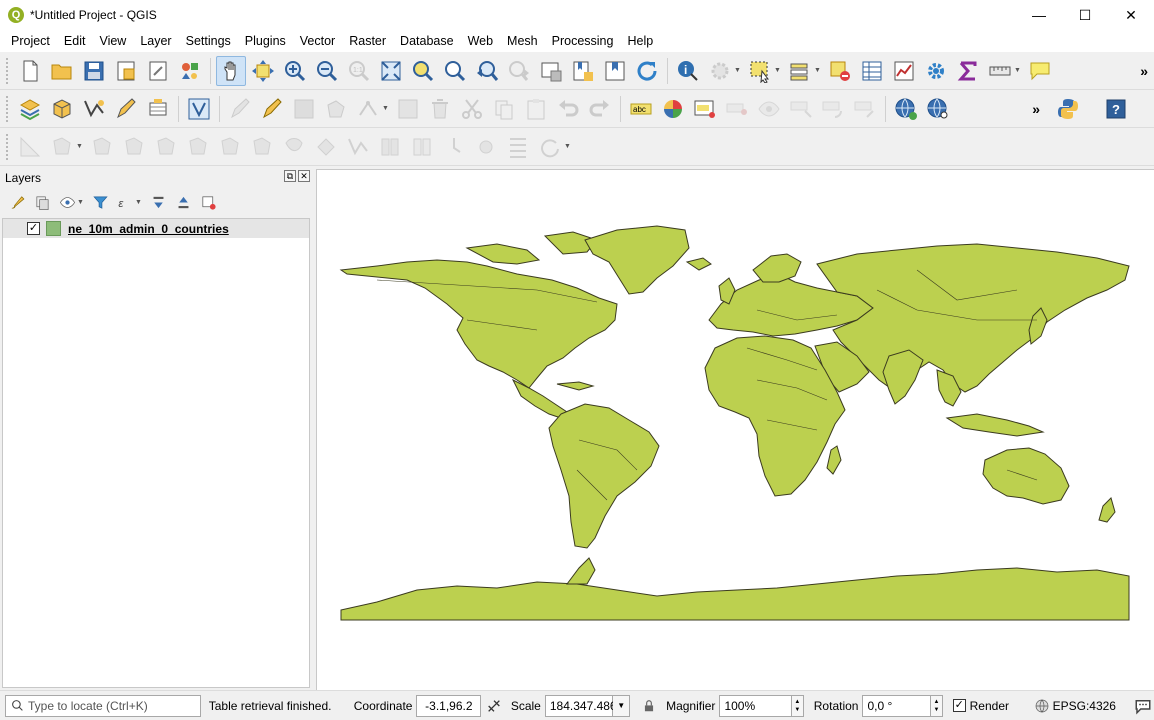 The image size is (1154, 720). I want to click on new-map-view-button, so click(551, 71).